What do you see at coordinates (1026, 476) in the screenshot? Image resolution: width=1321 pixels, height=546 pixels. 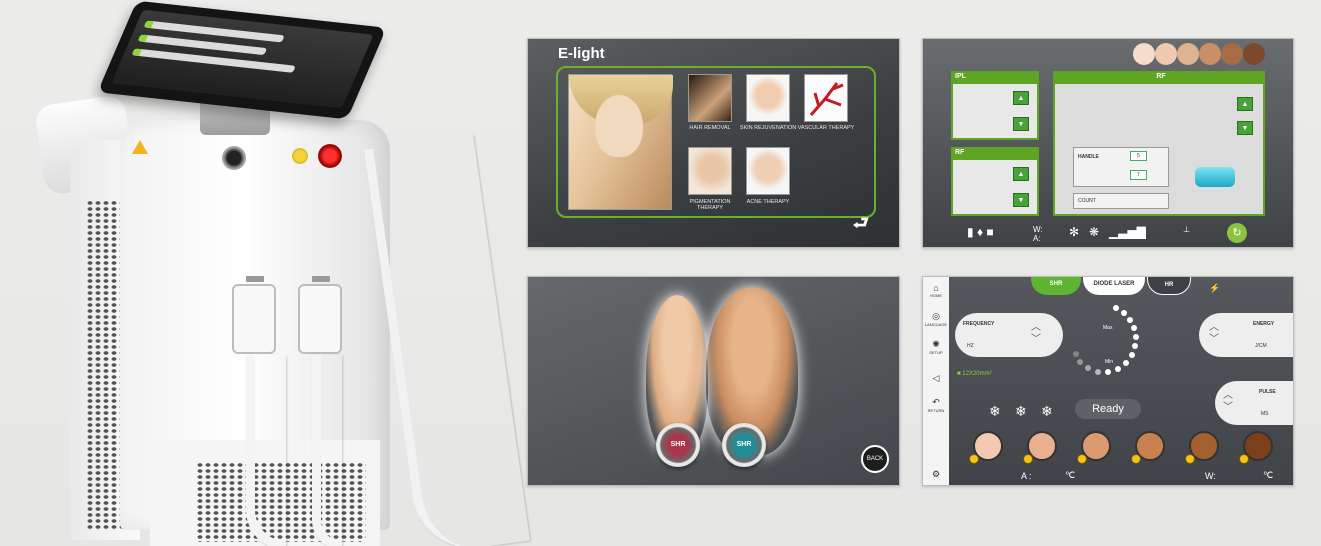 I see `footer-a: A :` at bounding box center [1026, 476].